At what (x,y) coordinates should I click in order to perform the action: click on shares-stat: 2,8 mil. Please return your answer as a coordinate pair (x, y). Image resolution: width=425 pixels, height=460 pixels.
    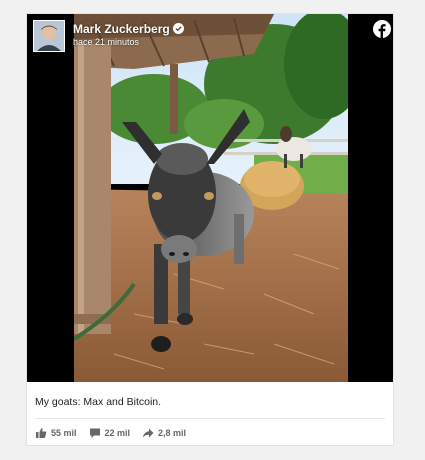
    Looking at the image, I should click on (164, 433).